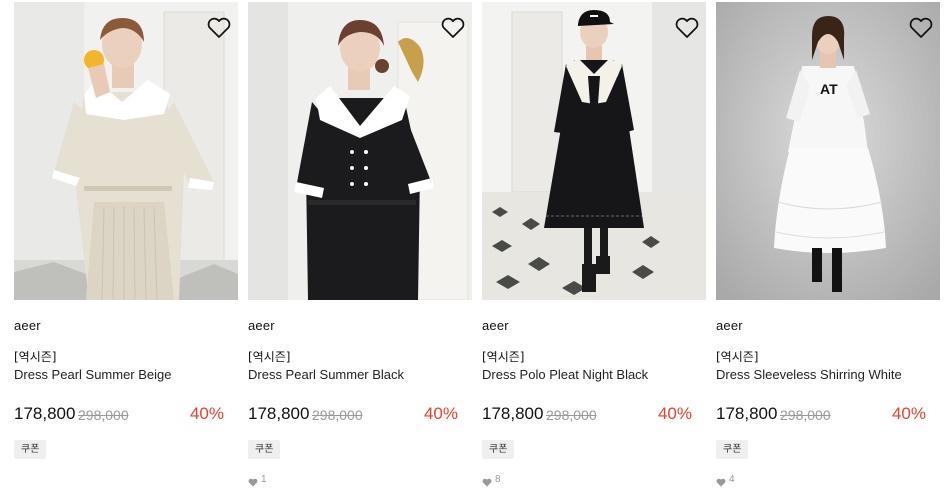  What do you see at coordinates (565, 374) in the screenshot?
I see `product-name: Dress Polo Pleat Night Black` at bounding box center [565, 374].